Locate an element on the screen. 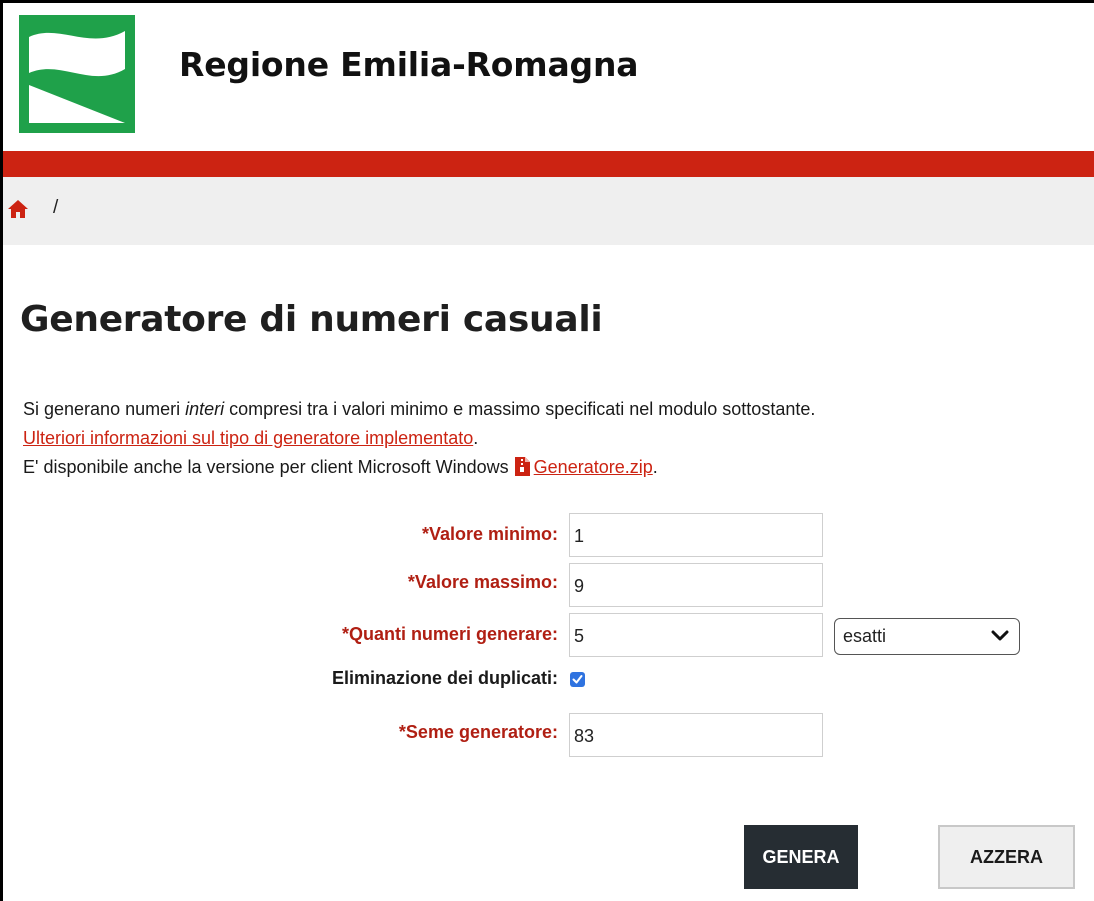  generate-button: GENERA is located at coordinates (801, 857).